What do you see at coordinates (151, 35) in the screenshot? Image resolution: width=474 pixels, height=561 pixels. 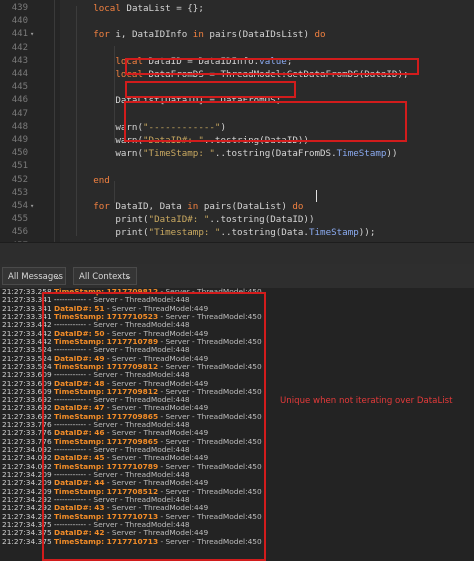 I see `code-token: i, DataIDInfo` at bounding box center [151, 35].